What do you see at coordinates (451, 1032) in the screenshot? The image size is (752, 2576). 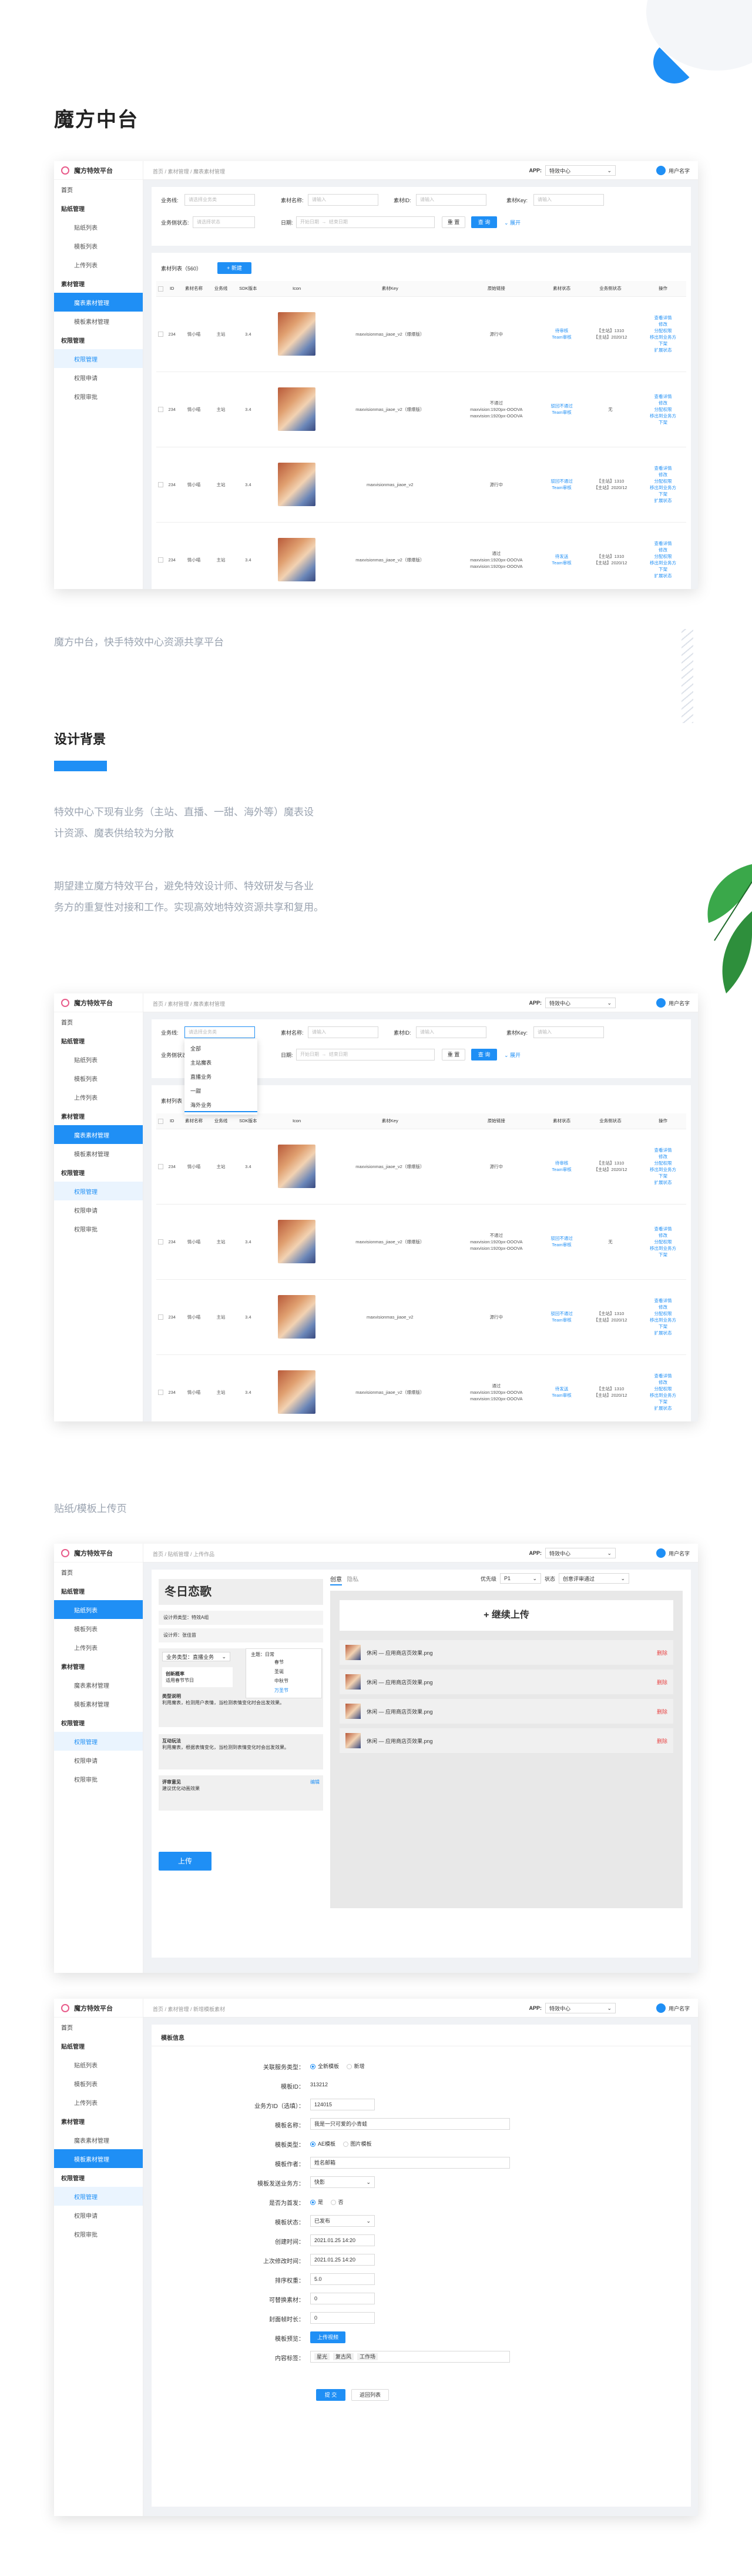 I see `filter-id-input: 请输入` at bounding box center [451, 1032].